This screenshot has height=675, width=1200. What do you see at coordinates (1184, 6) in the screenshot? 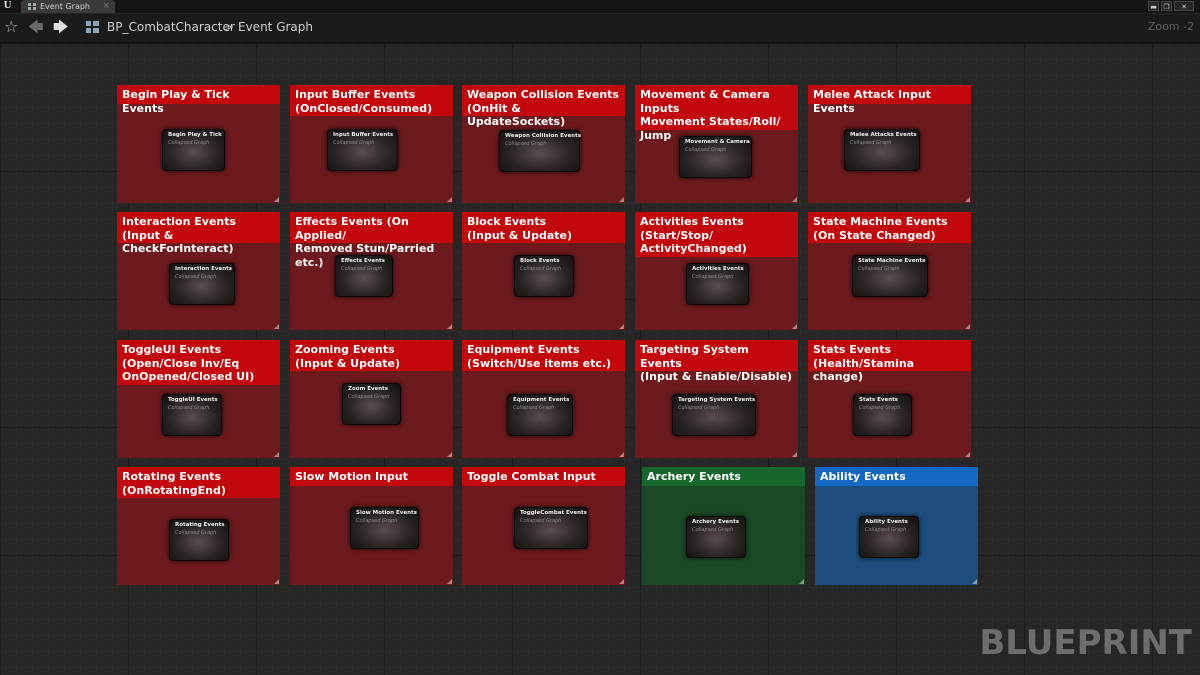
I see `close-window-button: ✕` at bounding box center [1184, 6].